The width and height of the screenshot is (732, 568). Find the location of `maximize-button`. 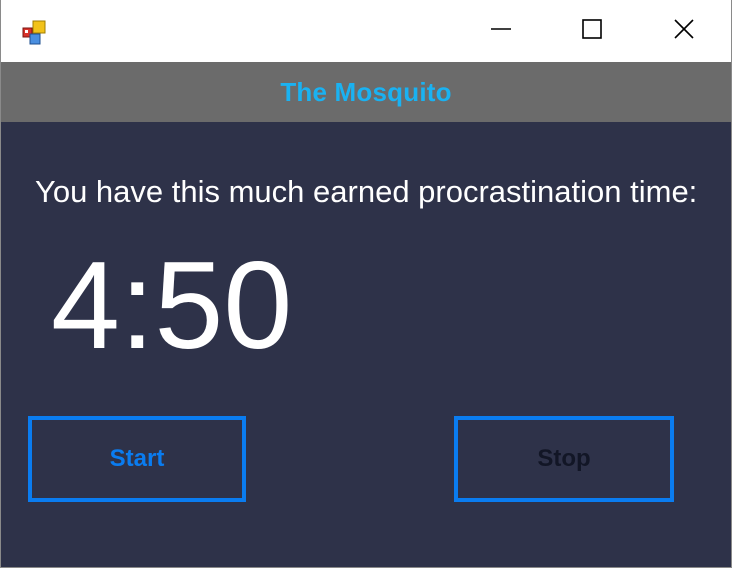

maximize-button is located at coordinates (592, 31).